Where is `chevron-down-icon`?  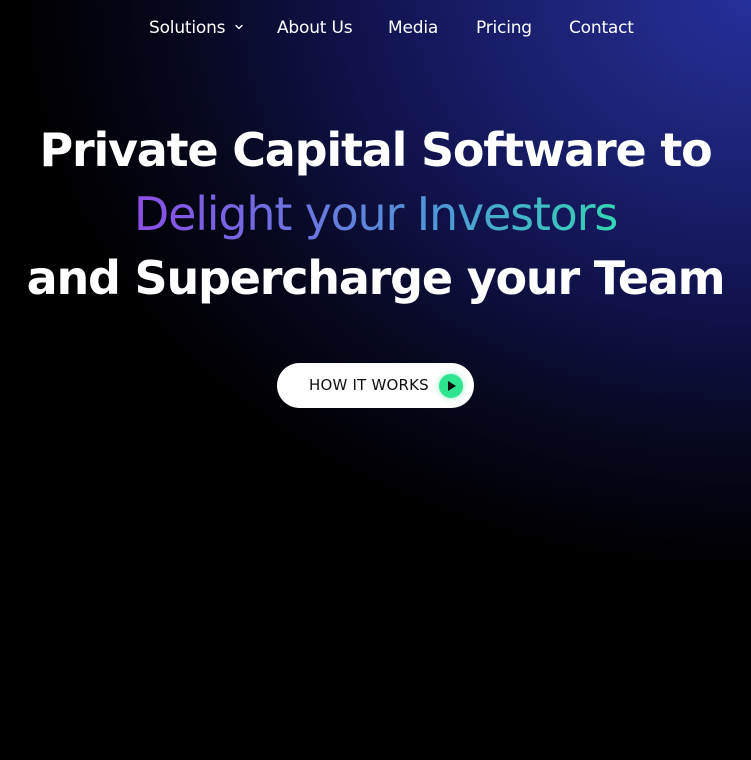 chevron-down-icon is located at coordinates (238, 27).